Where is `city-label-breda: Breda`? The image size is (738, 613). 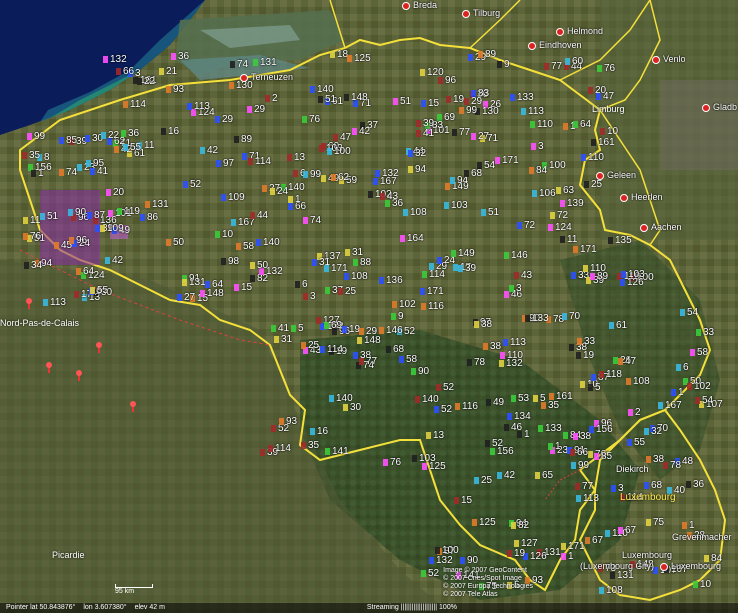
city-label-breda: Breda is located at coordinates (419, 5).